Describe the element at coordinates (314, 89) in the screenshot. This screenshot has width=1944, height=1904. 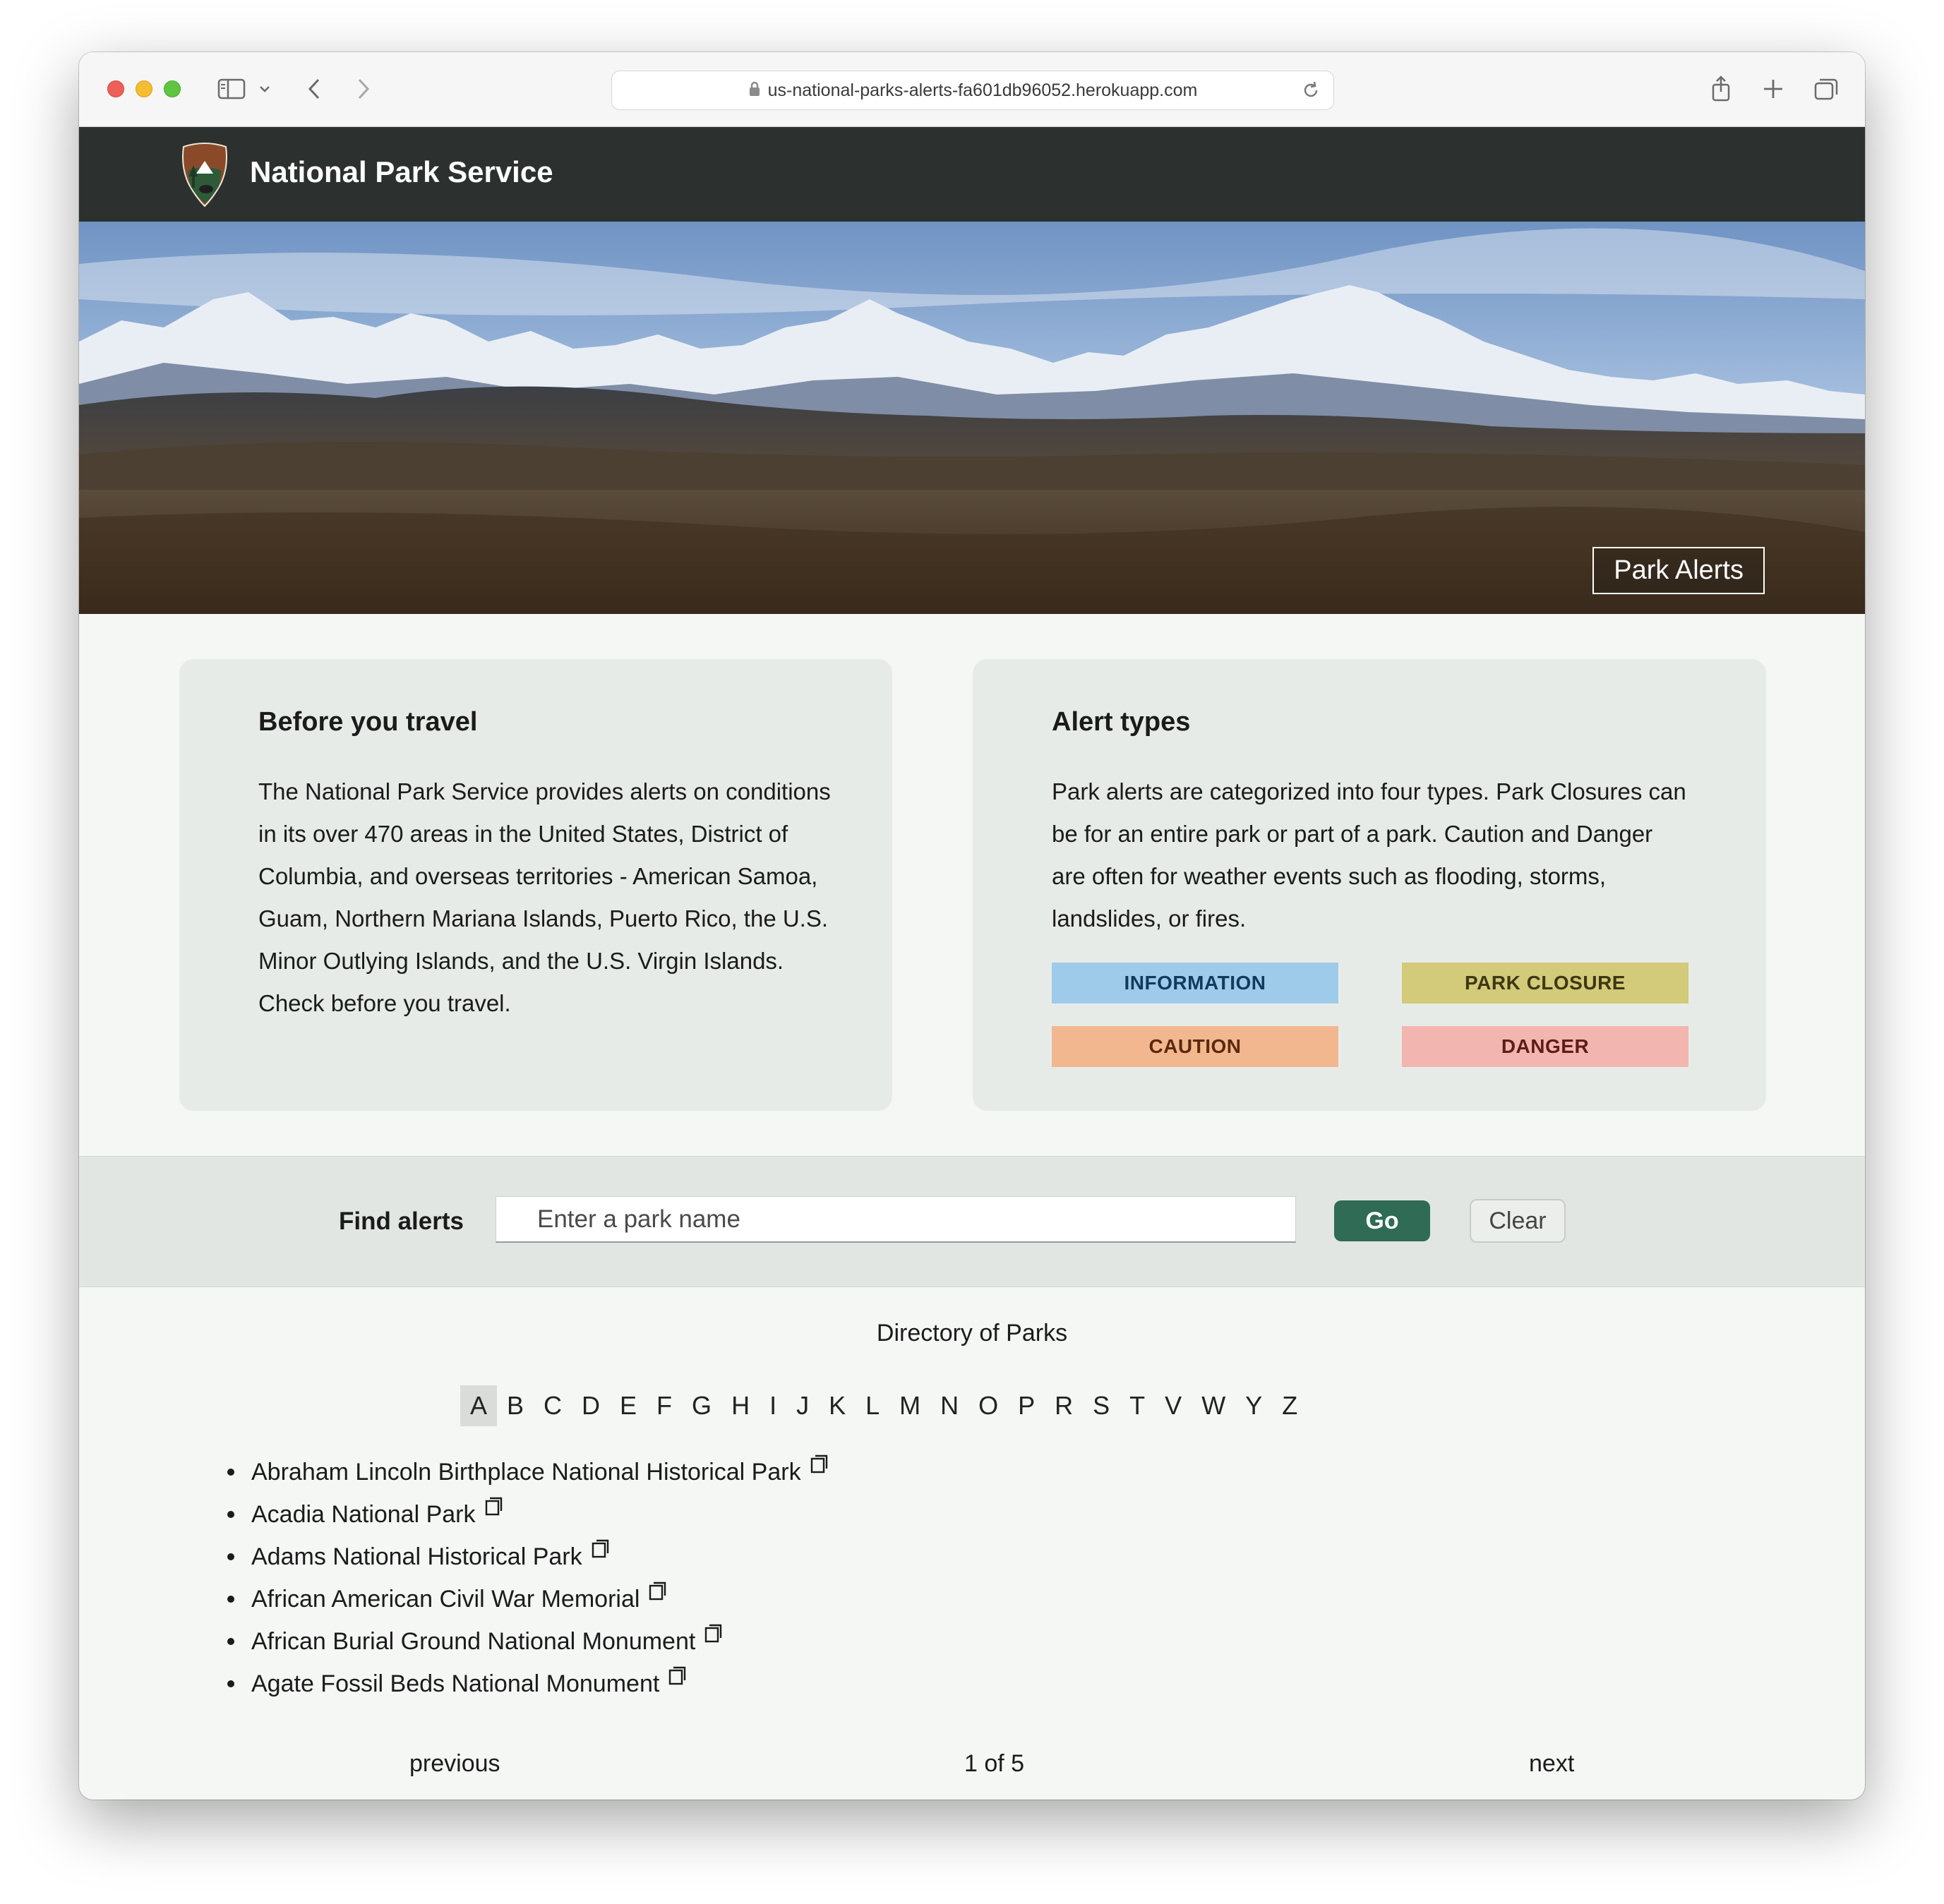
I see `back-arrow-icon` at that location.